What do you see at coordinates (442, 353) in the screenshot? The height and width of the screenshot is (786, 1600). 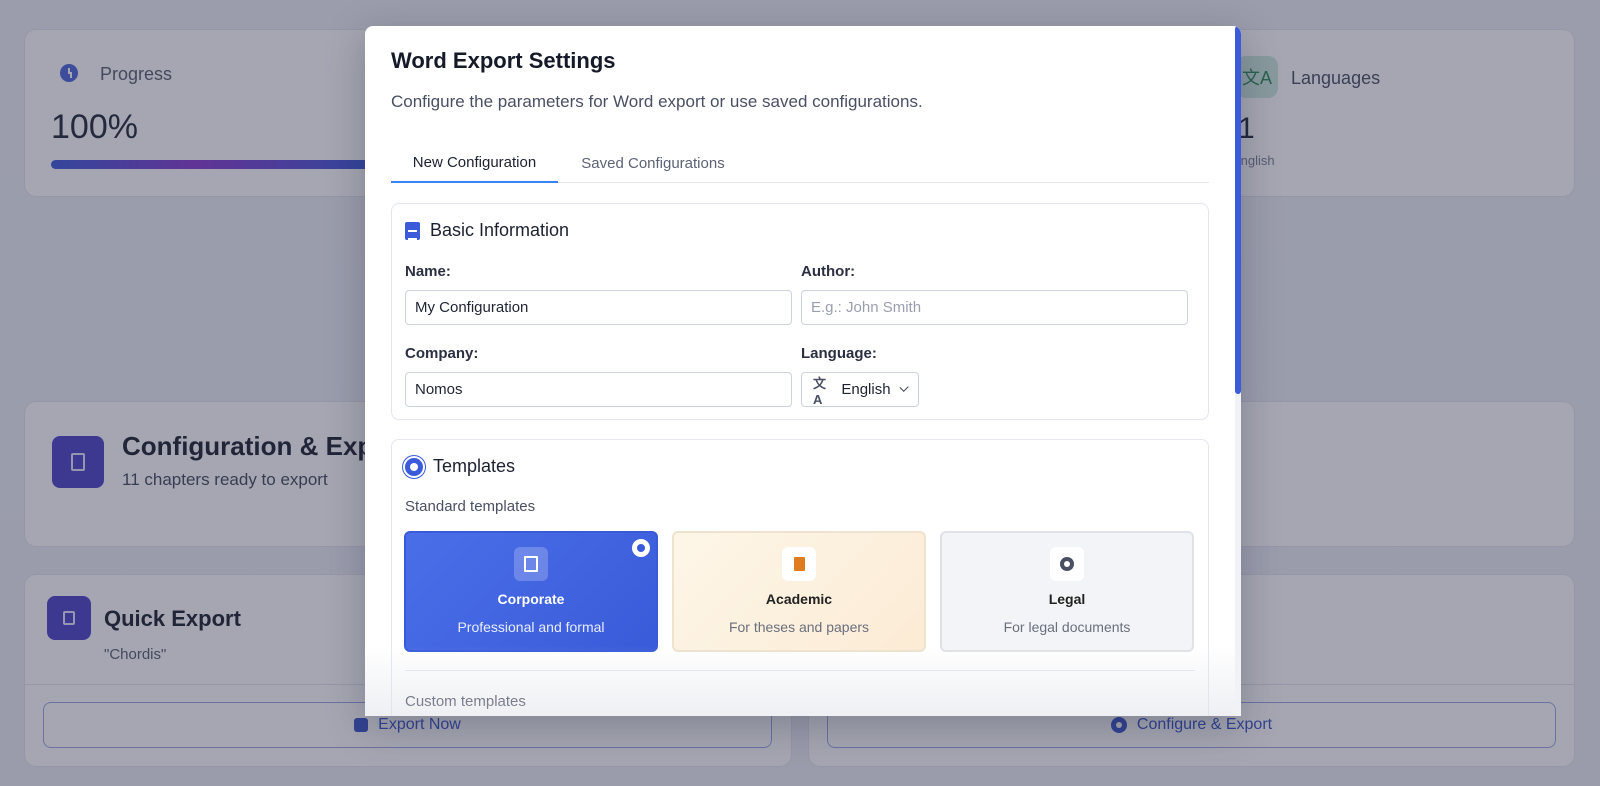 I see `company-label: Company:` at bounding box center [442, 353].